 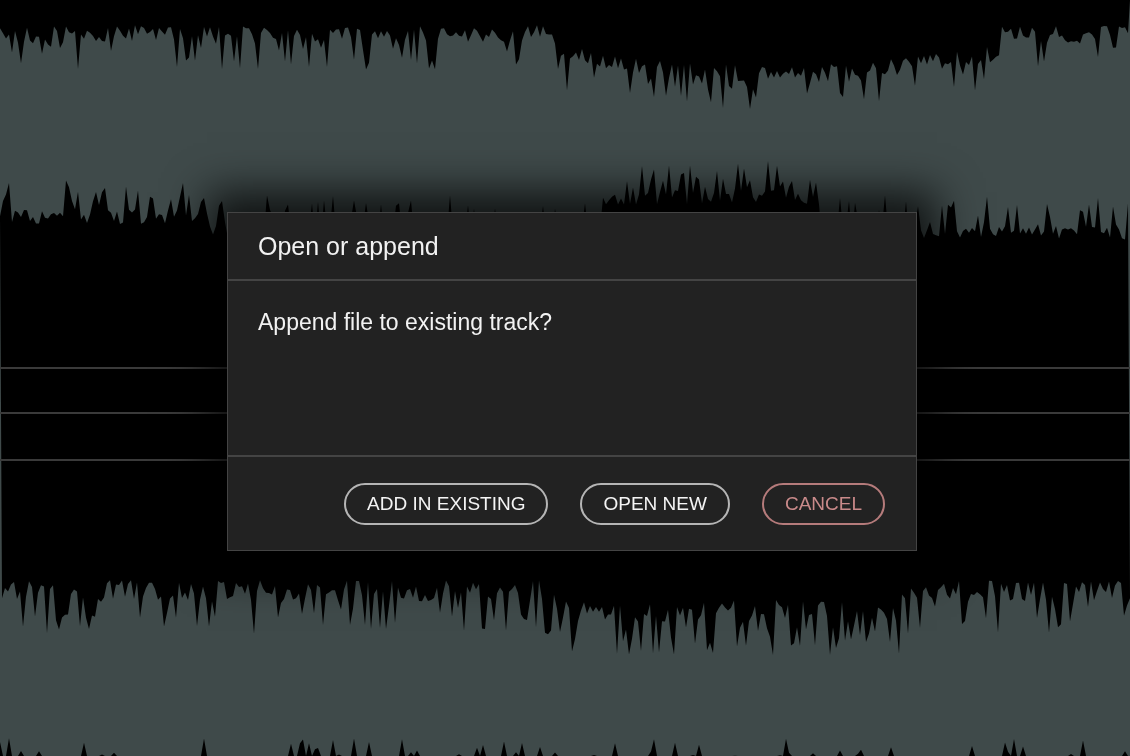 What do you see at coordinates (446, 503) in the screenshot?
I see `dialog-button: ADD IN EXISTING` at bounding box center [446, 503].